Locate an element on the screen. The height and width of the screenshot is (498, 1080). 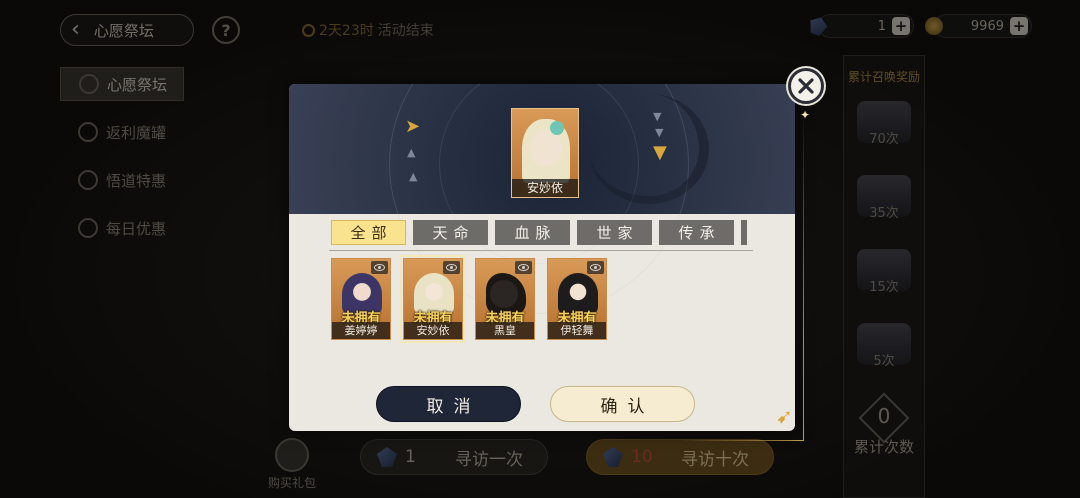
tab-destiny: 天命 is located at coordinates (450, 232).